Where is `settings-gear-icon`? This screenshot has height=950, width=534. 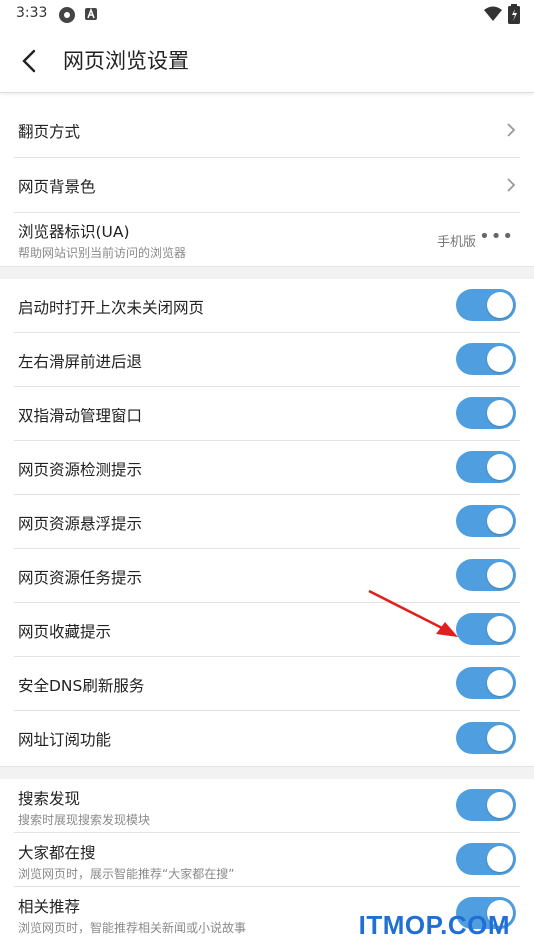
settings-gear-icon is located at coordinates (67, 15).